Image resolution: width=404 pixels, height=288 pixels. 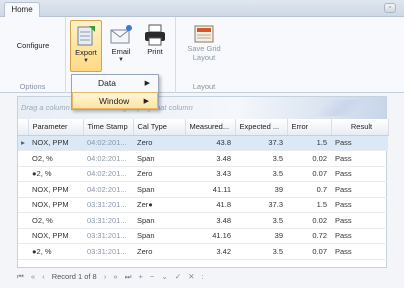 I want to click on cell-measured: 41.8, so click(x=210, y=205).